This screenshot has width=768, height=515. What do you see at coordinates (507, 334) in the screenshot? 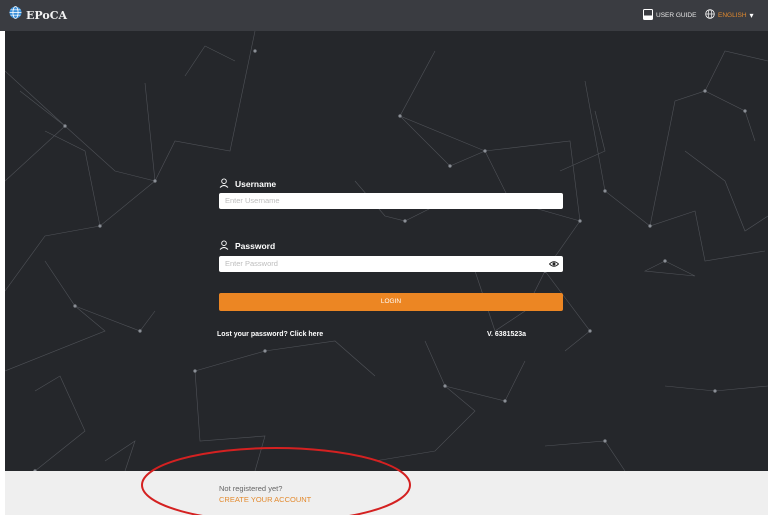
I see `version-label: V. 6381523a` at bounding box center [507, 334].